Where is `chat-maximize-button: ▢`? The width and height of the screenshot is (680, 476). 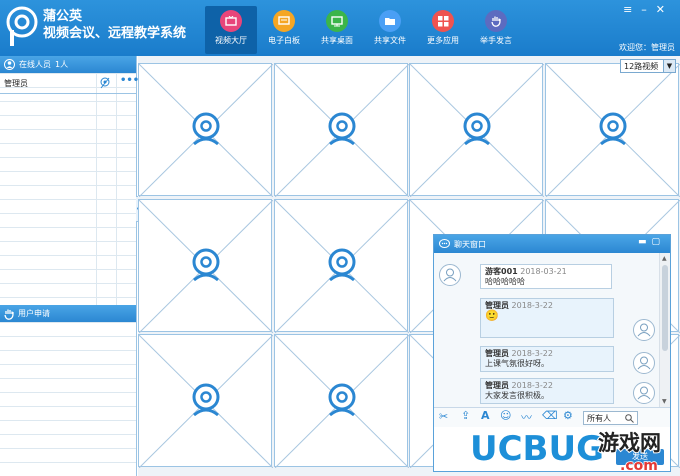 chat-maximize-button: ▢ is located at coordinates (658, 242).